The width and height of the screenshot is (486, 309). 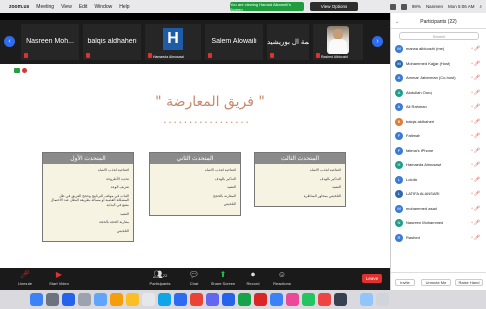 I want to click on participant-row: M Mohammed Kajjar (Host) ▫ 🎤︎, so click(x=438, y=64).